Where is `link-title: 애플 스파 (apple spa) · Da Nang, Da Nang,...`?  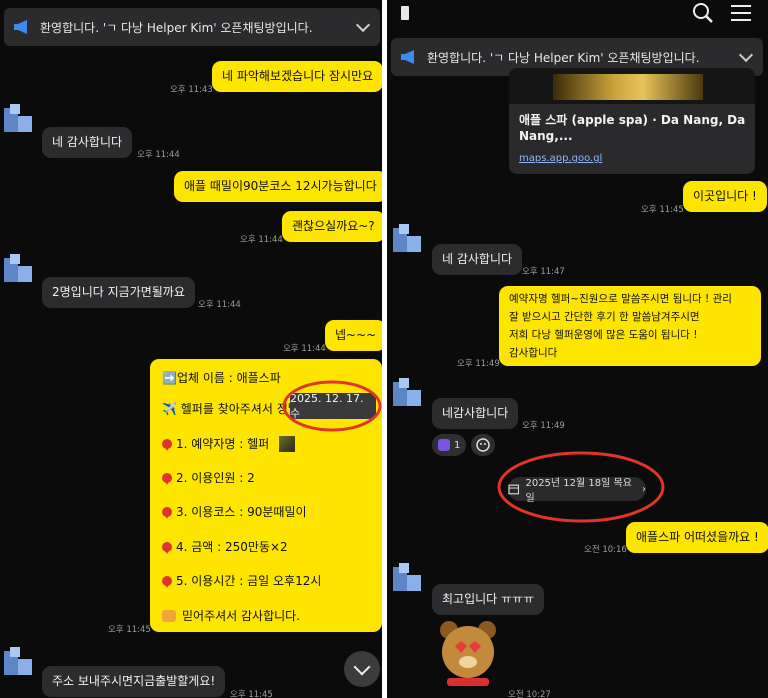 link-title: 애플 스파 (apple spa) · Da Nang, Da Nang,... is located at coordinates (632, 128).